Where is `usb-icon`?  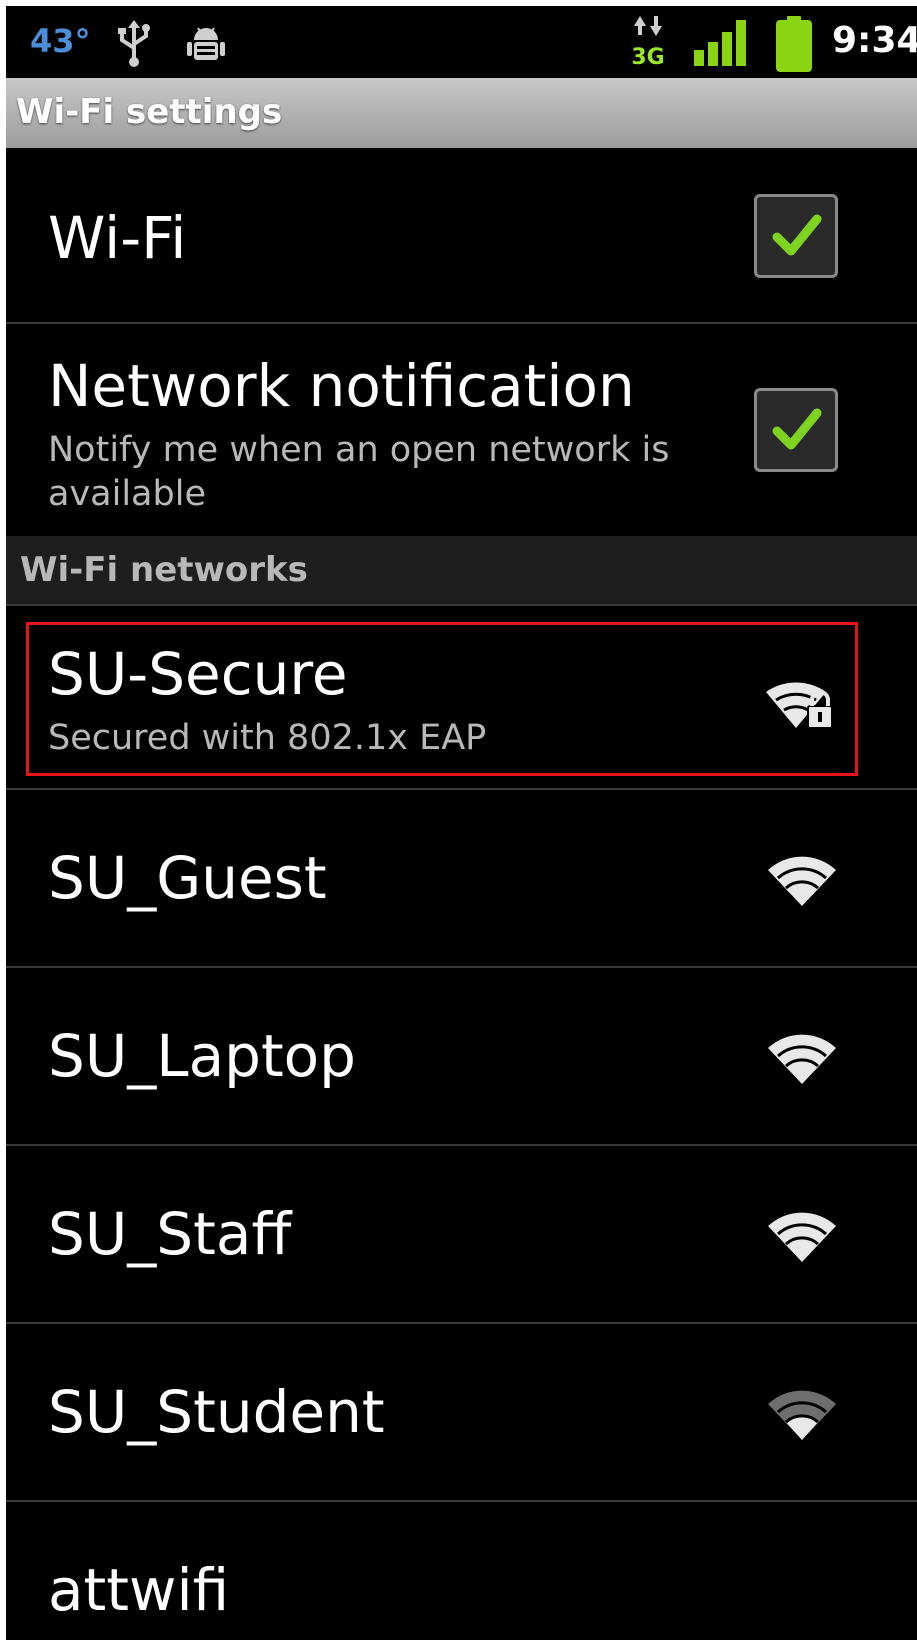
usb-icon is located at coordinates (134, 43).